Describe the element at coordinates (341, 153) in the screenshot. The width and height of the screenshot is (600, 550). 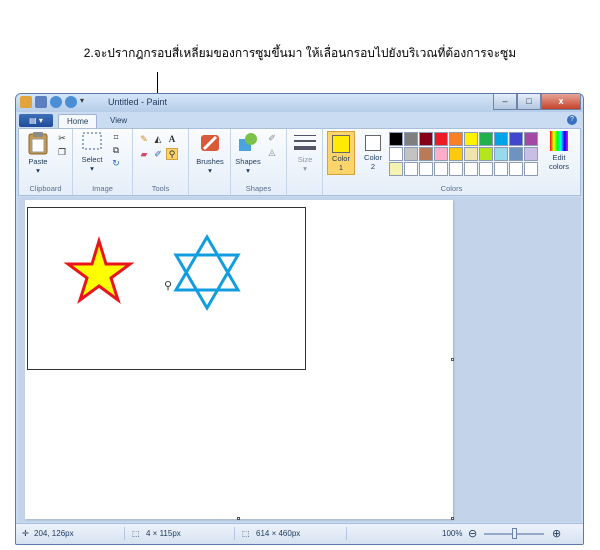
I see `color1-button: Color 1` at that location.